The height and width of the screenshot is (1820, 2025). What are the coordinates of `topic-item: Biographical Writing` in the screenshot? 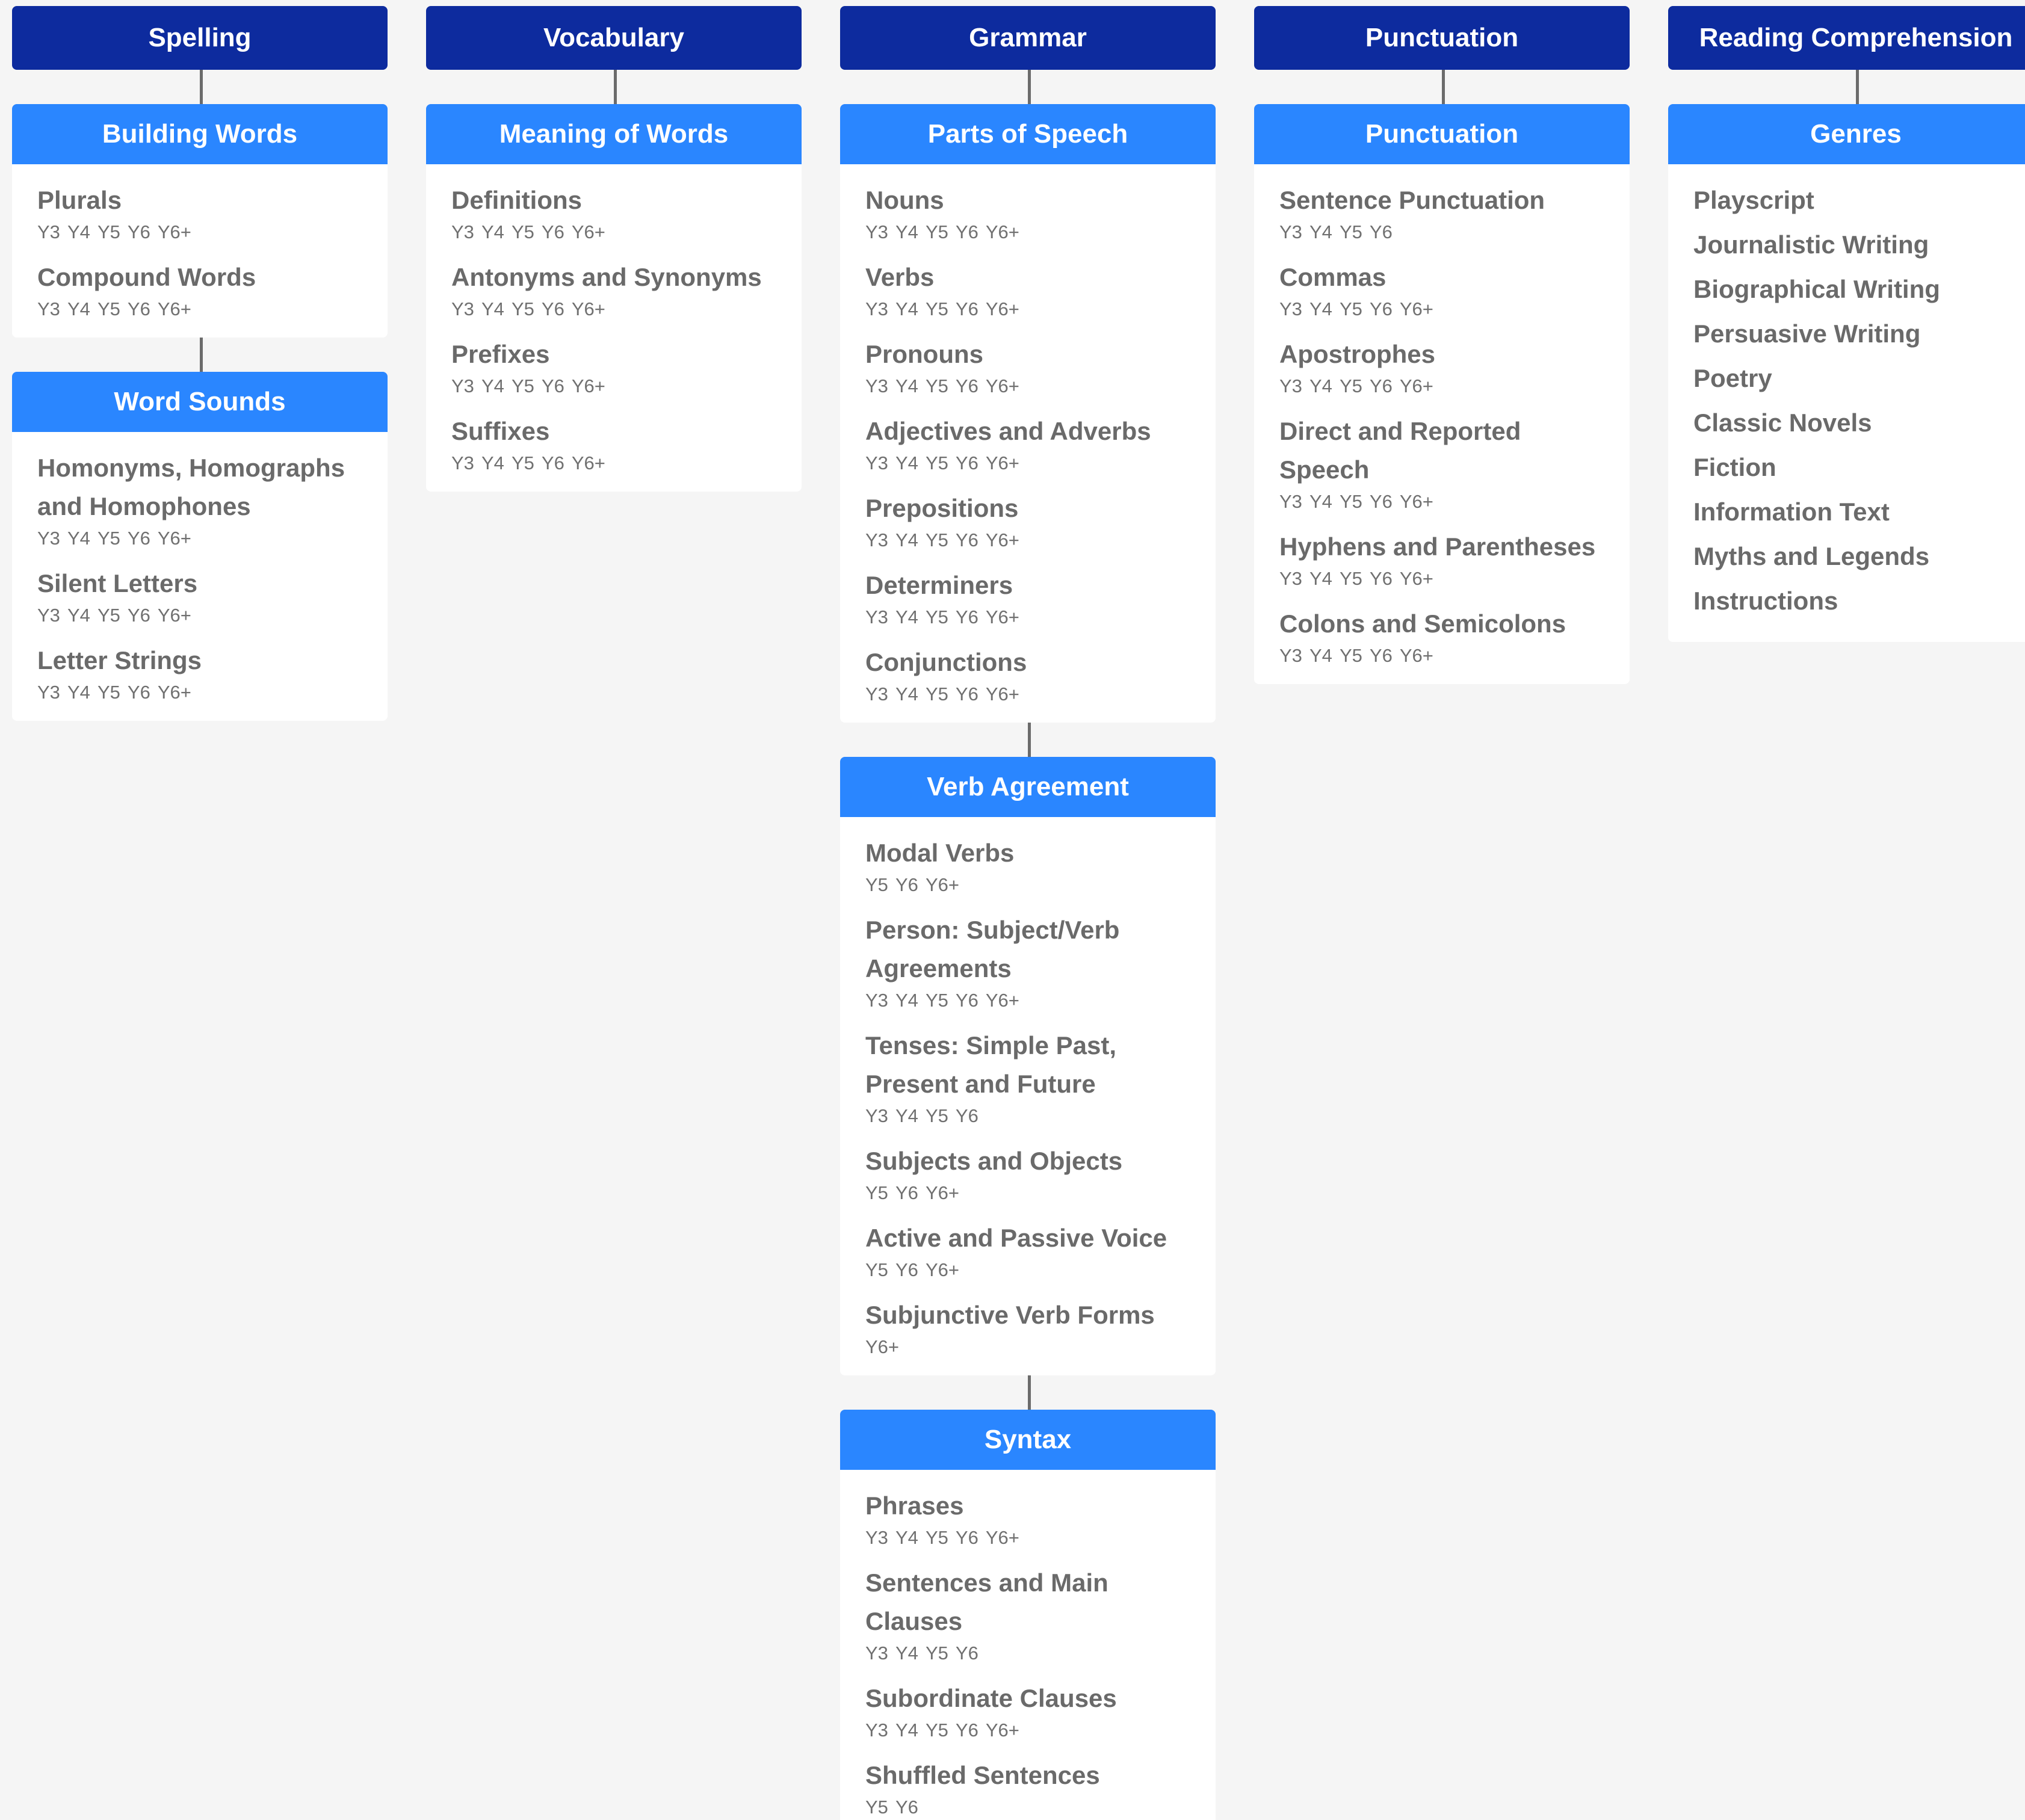 It's located at (1855, 290).